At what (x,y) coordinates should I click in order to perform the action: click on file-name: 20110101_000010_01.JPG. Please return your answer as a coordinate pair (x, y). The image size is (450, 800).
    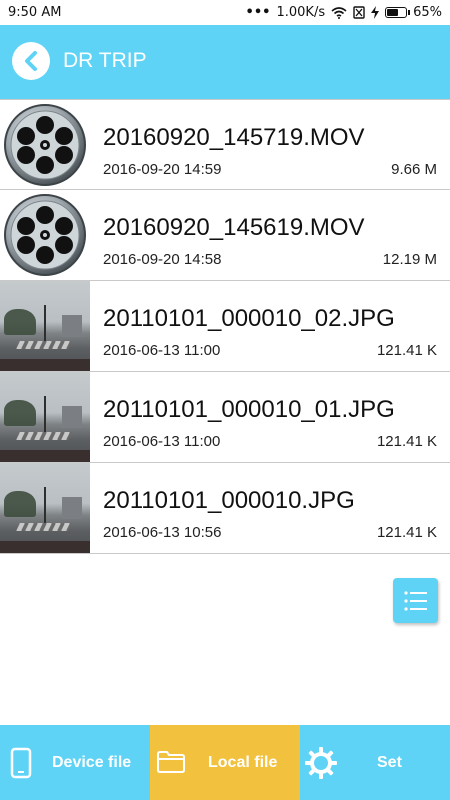
    Looking at the image, I should click on (249, 409).